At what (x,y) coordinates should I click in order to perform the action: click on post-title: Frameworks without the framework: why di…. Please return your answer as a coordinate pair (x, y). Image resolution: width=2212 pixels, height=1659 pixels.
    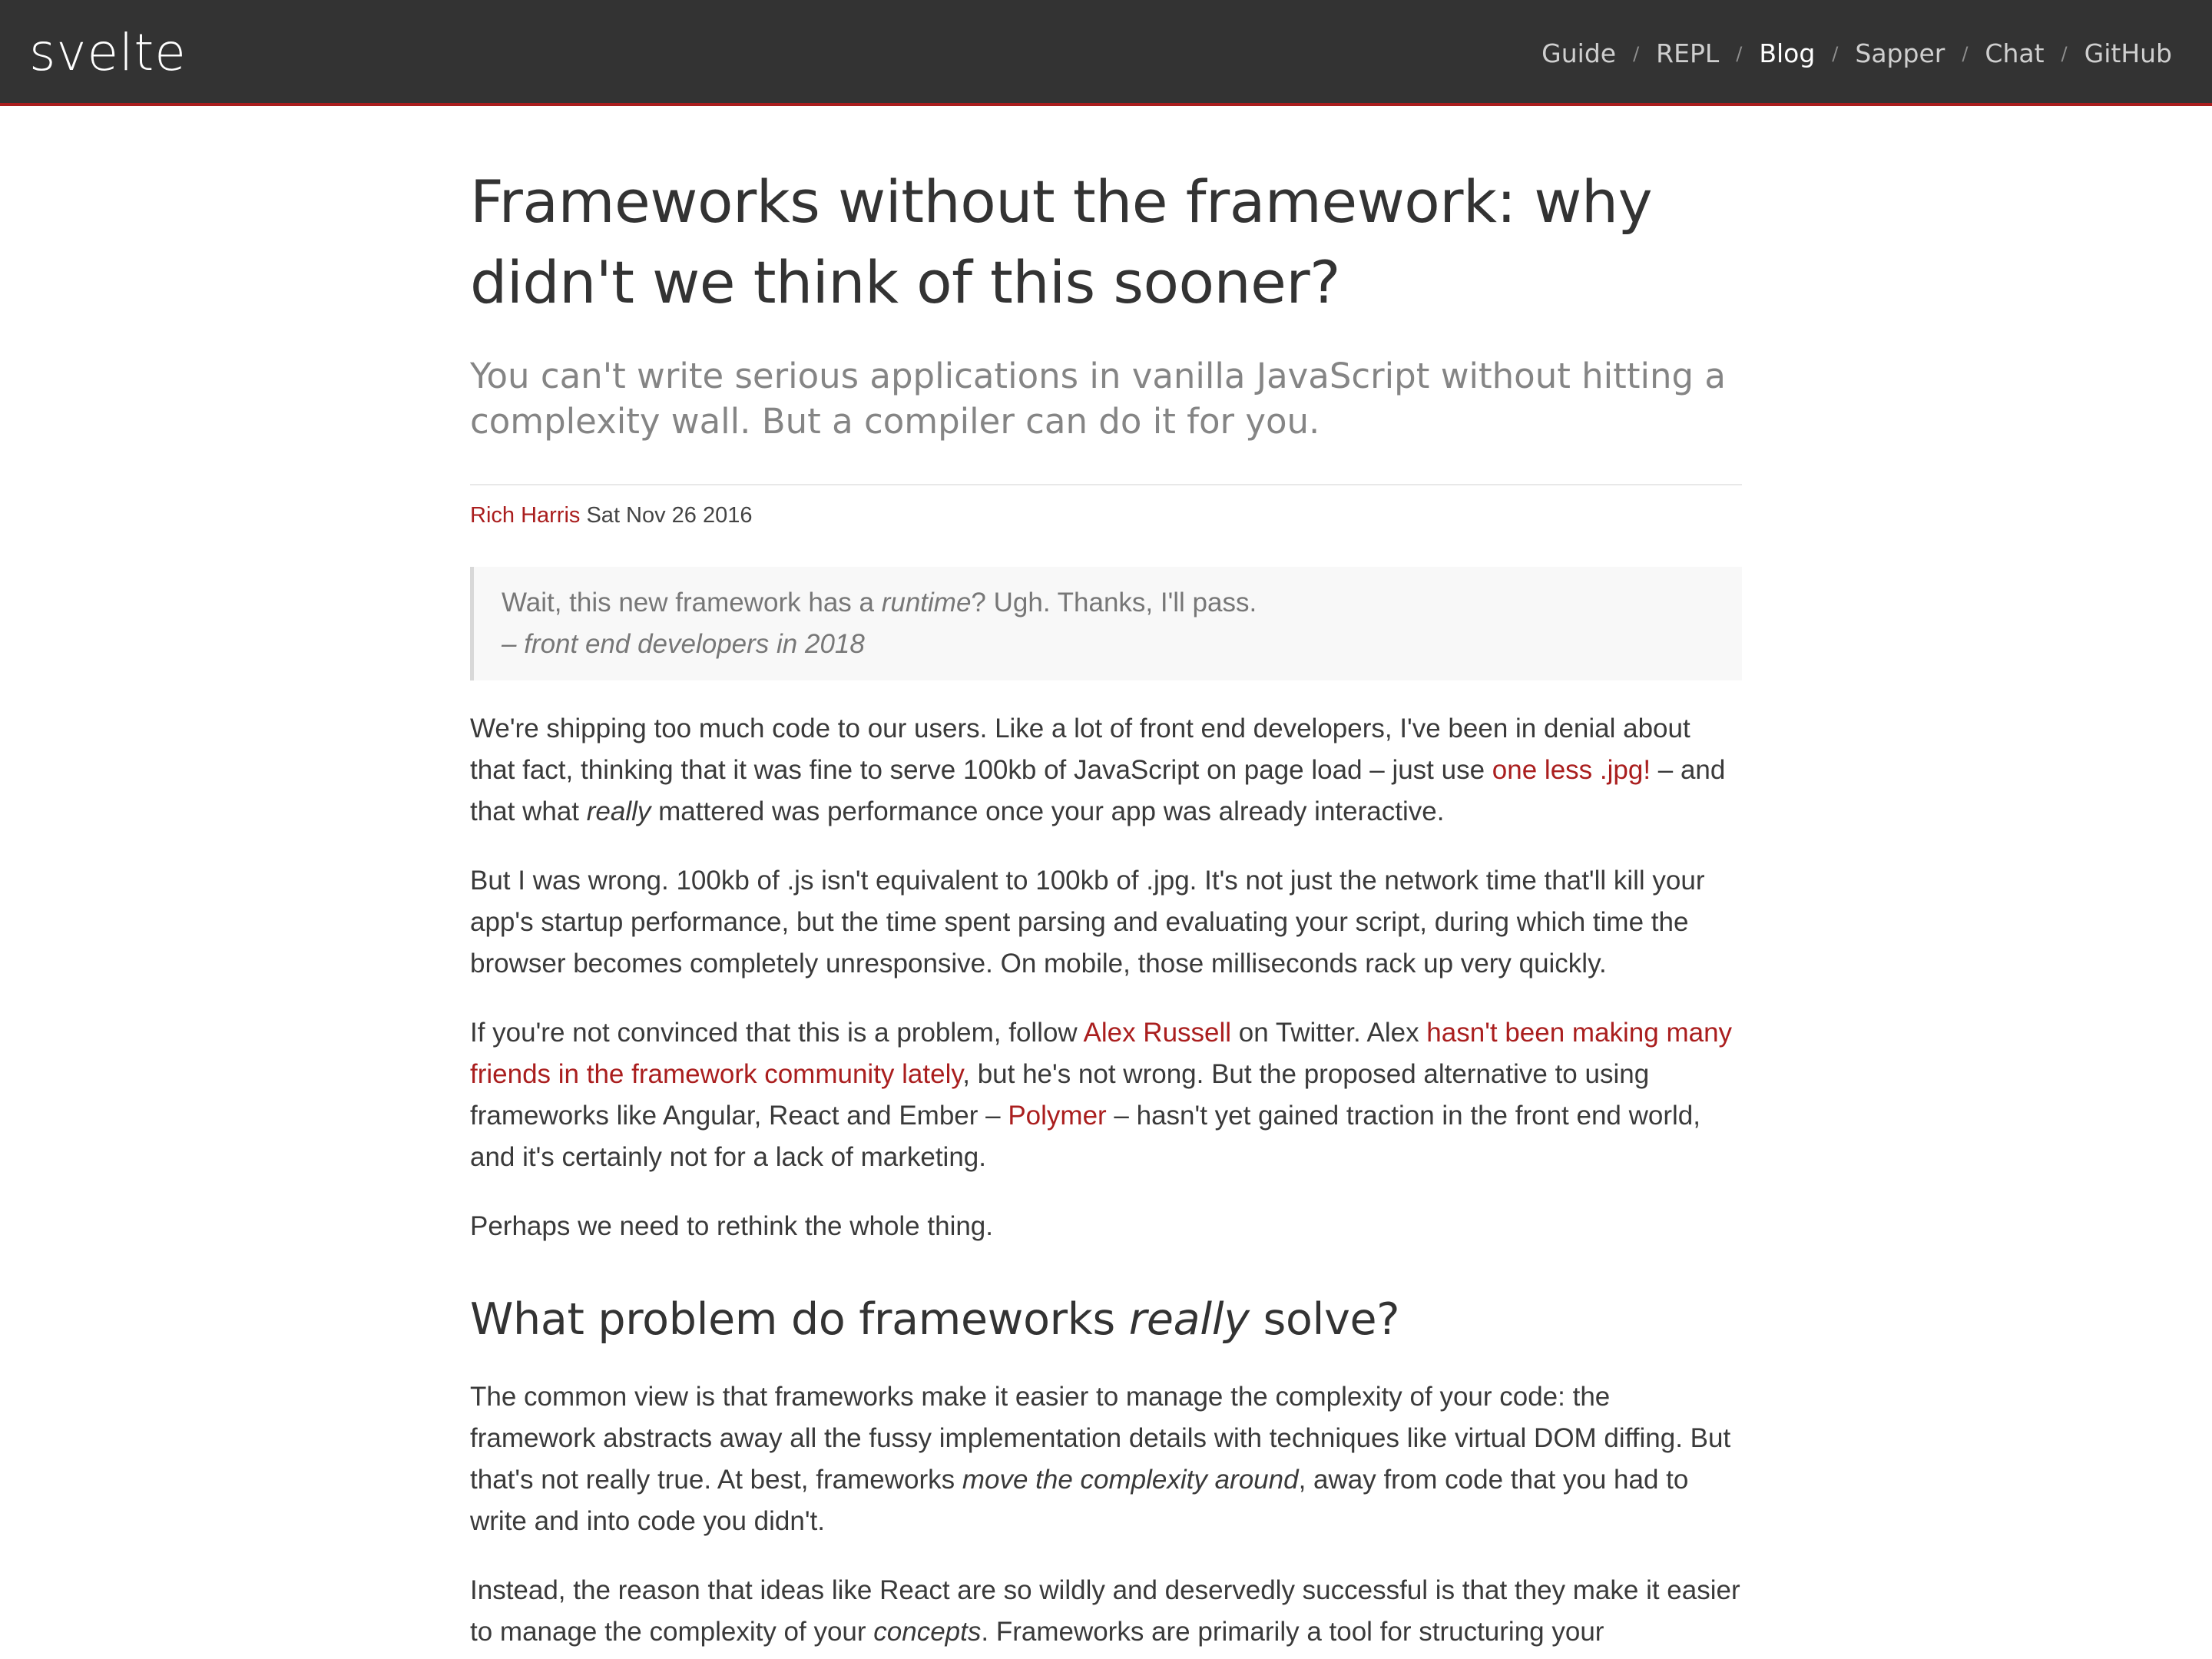
    Looking at the image, I should click on (1062, 242).